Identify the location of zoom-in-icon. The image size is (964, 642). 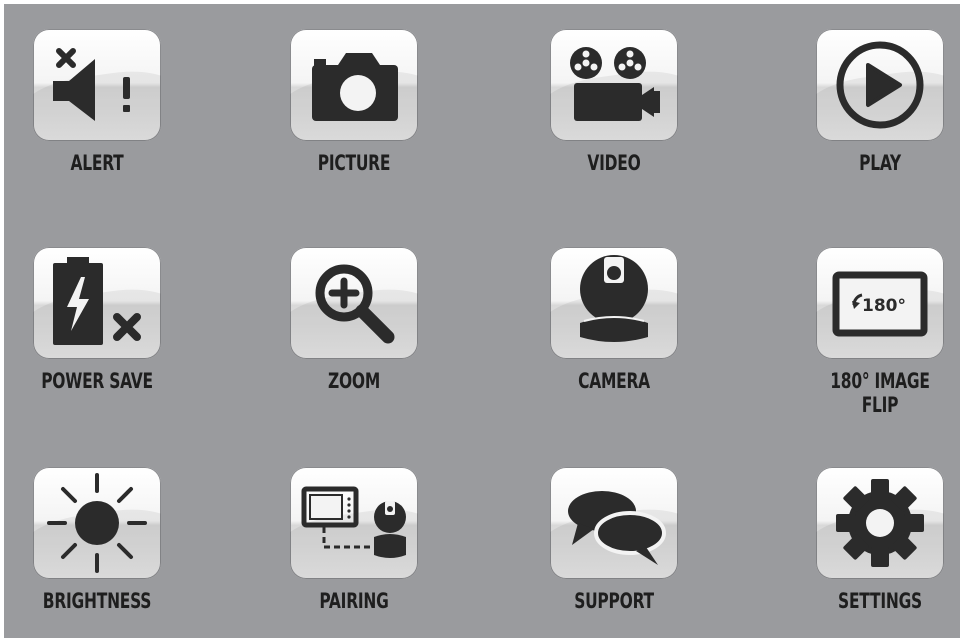
(354, 303).